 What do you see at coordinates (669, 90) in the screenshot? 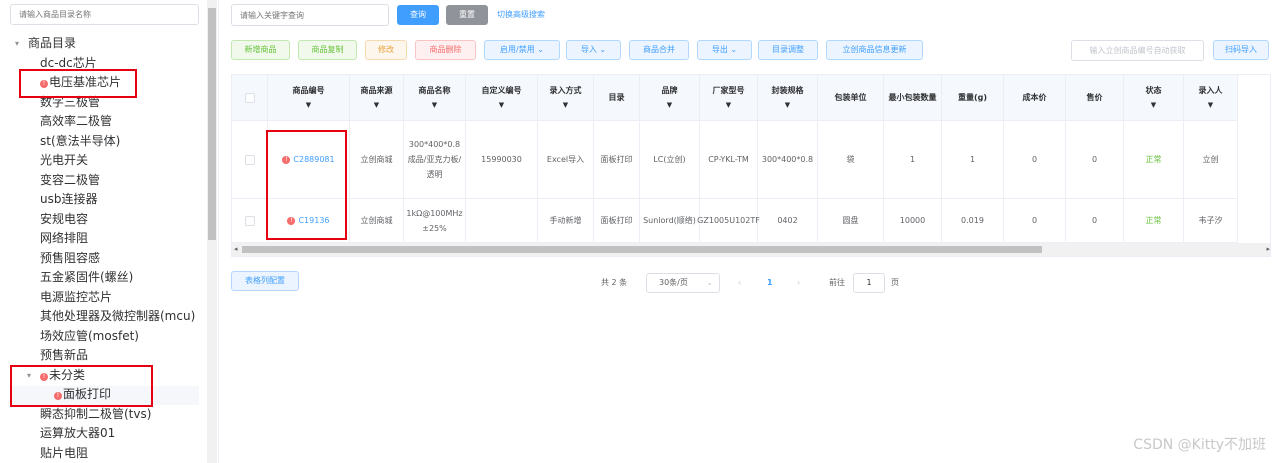
I see `column-header-label: 品牌` at bounding box center [669, 90].